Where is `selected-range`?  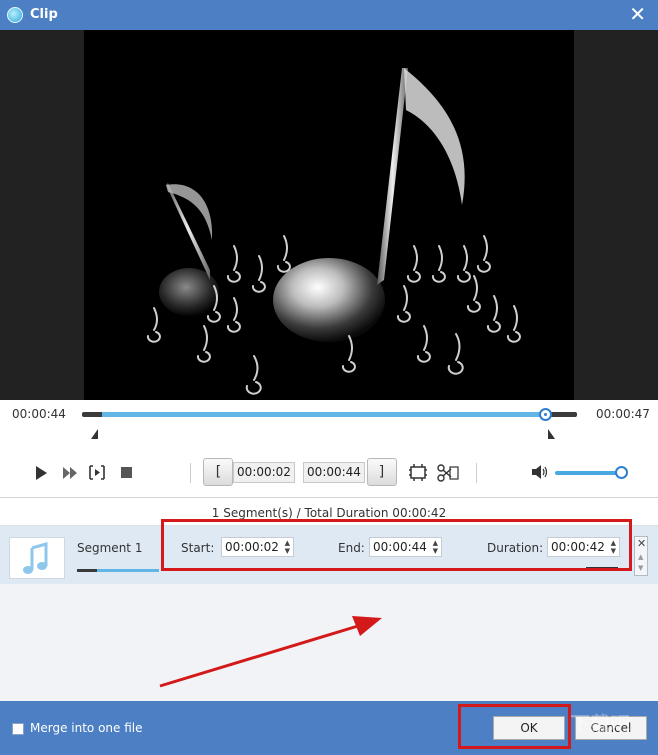
selected-range is located at coordinates (323, 414).